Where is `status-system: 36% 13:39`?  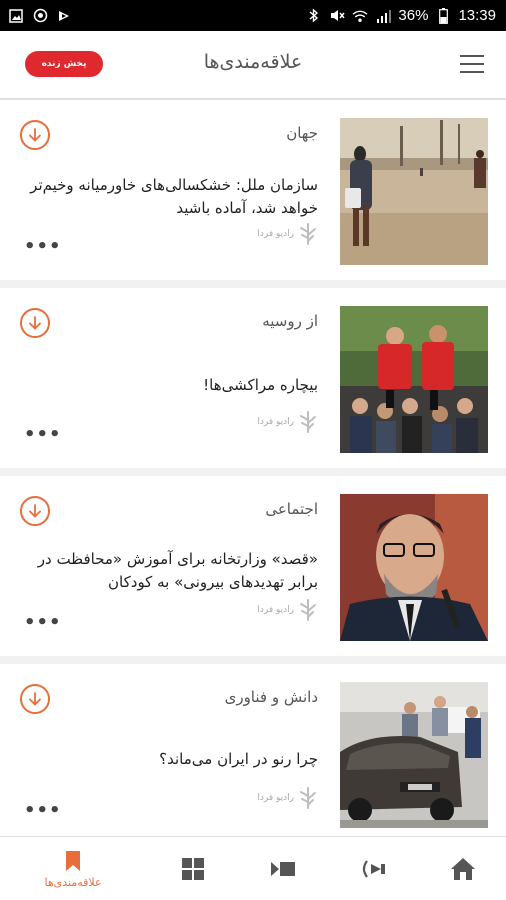 status-system: 36% 13:39 is located at coordinates (401, 15).